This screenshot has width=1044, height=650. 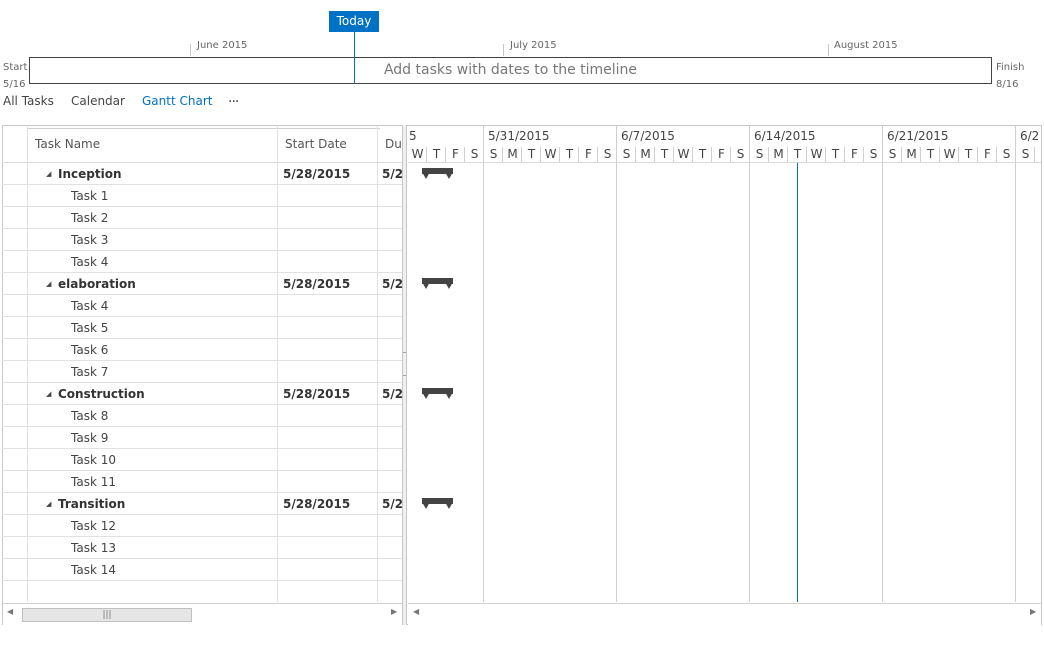 What do you see at coordinates (177, 101) in the screenshot?
I see `tab-gantt-chart: Gantt Chart` at bounding box center [177, 101].